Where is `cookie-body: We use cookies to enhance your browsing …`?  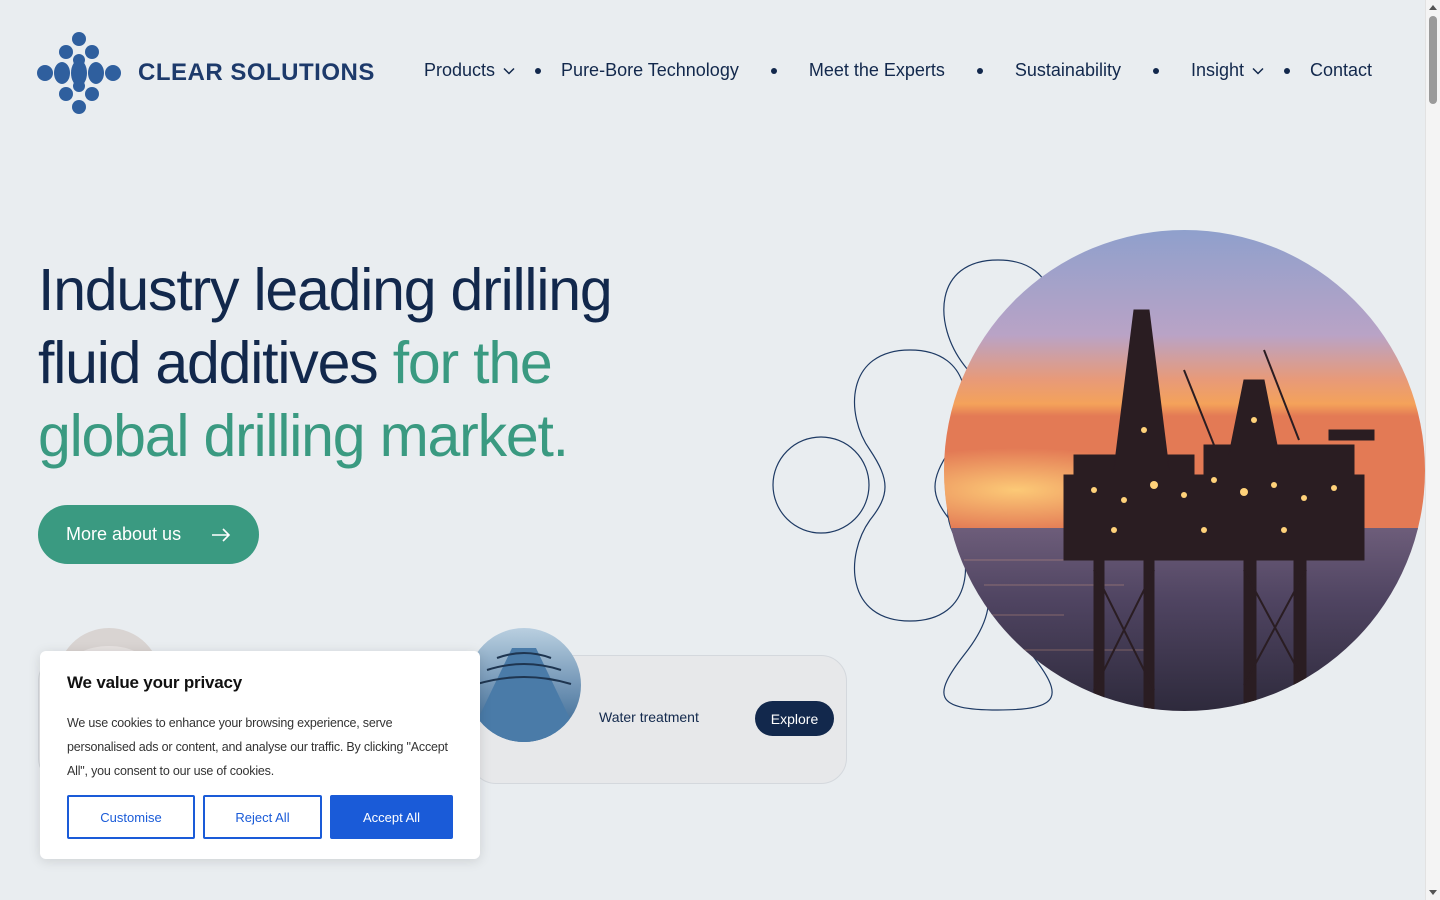
cookie-body: We use cookies to enhance your browsing … is located at coordinates (257, 747).